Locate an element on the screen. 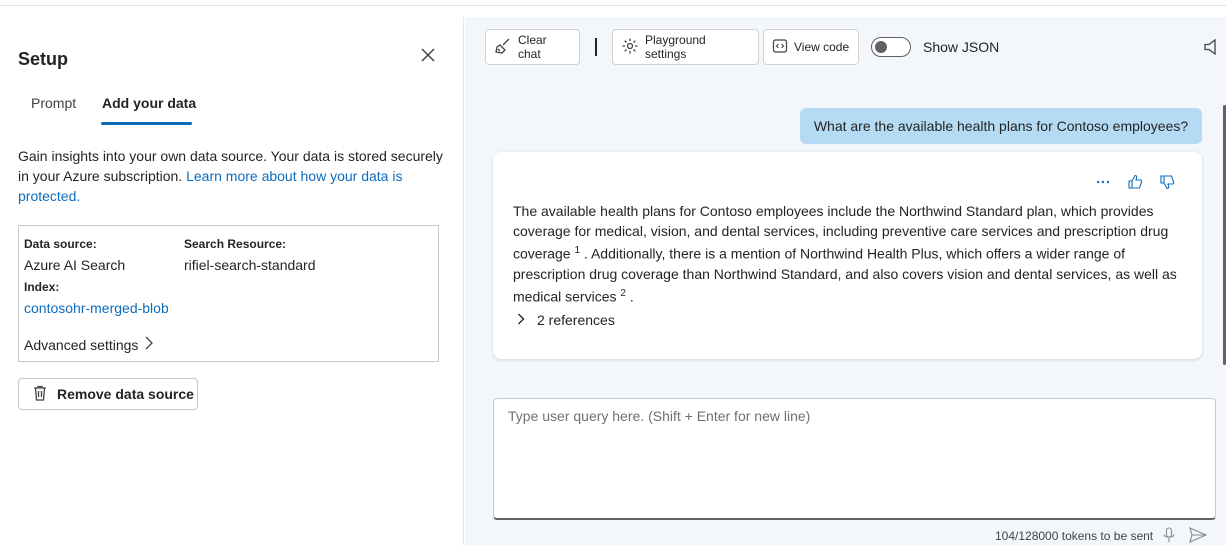 This screenshot has height=548, width=1226. speaker-icon is located at coordinates (1212, 47).